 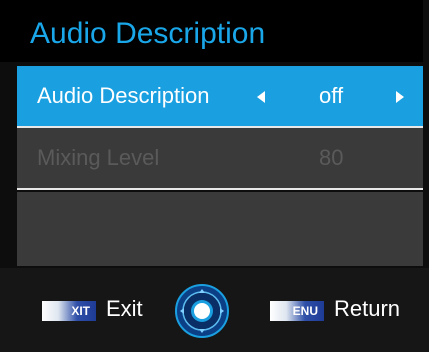 What do you see at coordinates (331, 157) in the screenshot?
I see `menu-item-value: 80` at bounding box center [331, 157].